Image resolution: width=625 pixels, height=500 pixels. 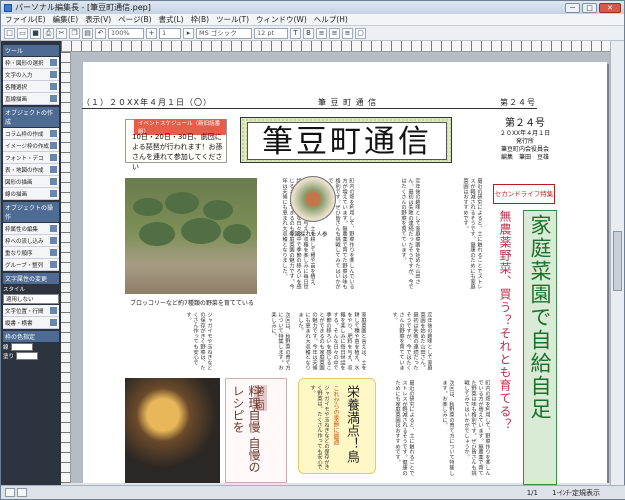 I want to click on multi-select-icon, so click(x=53, y=86).